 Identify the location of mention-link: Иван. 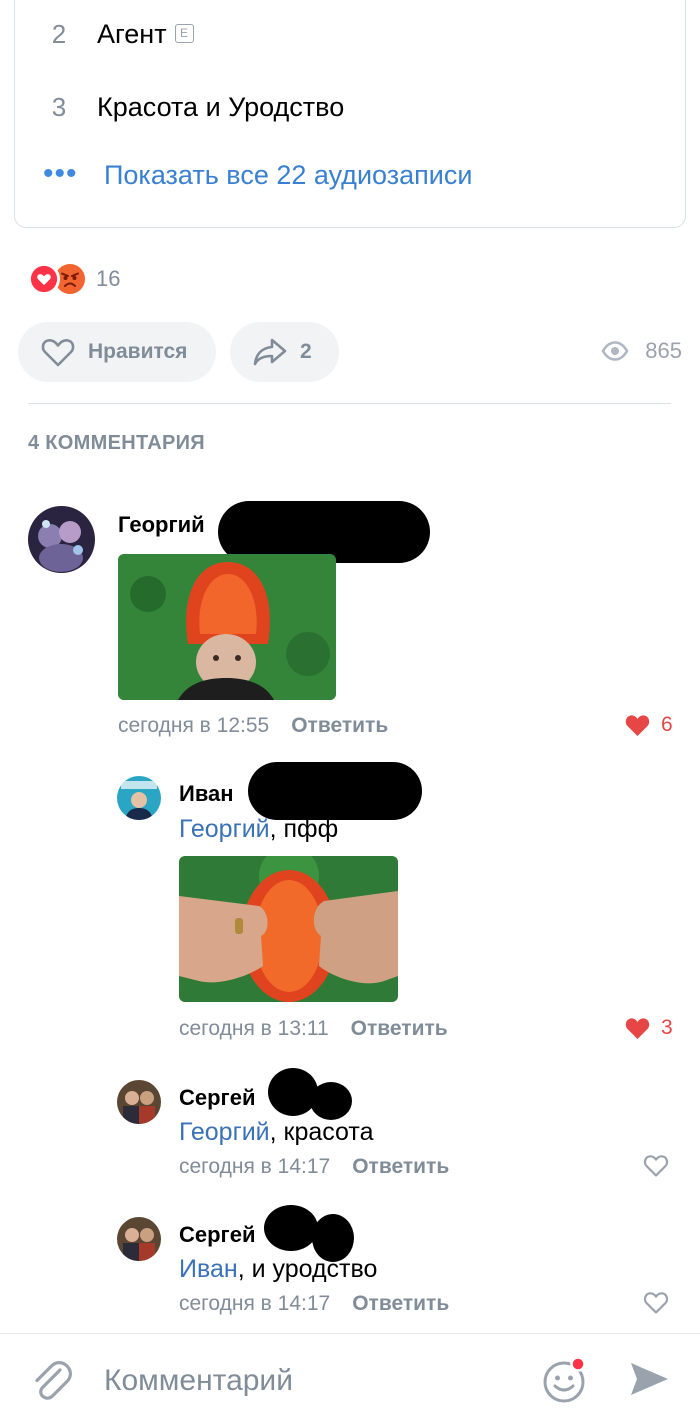
(208, 1269).